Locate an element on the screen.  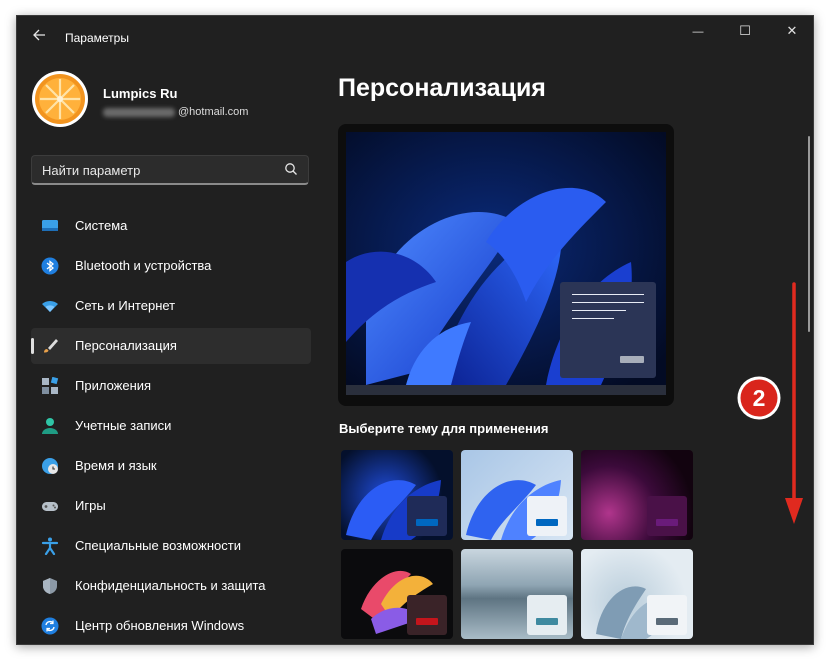
sidebar-item-accounts: Учетные записи is located at coordinates (171, 426).